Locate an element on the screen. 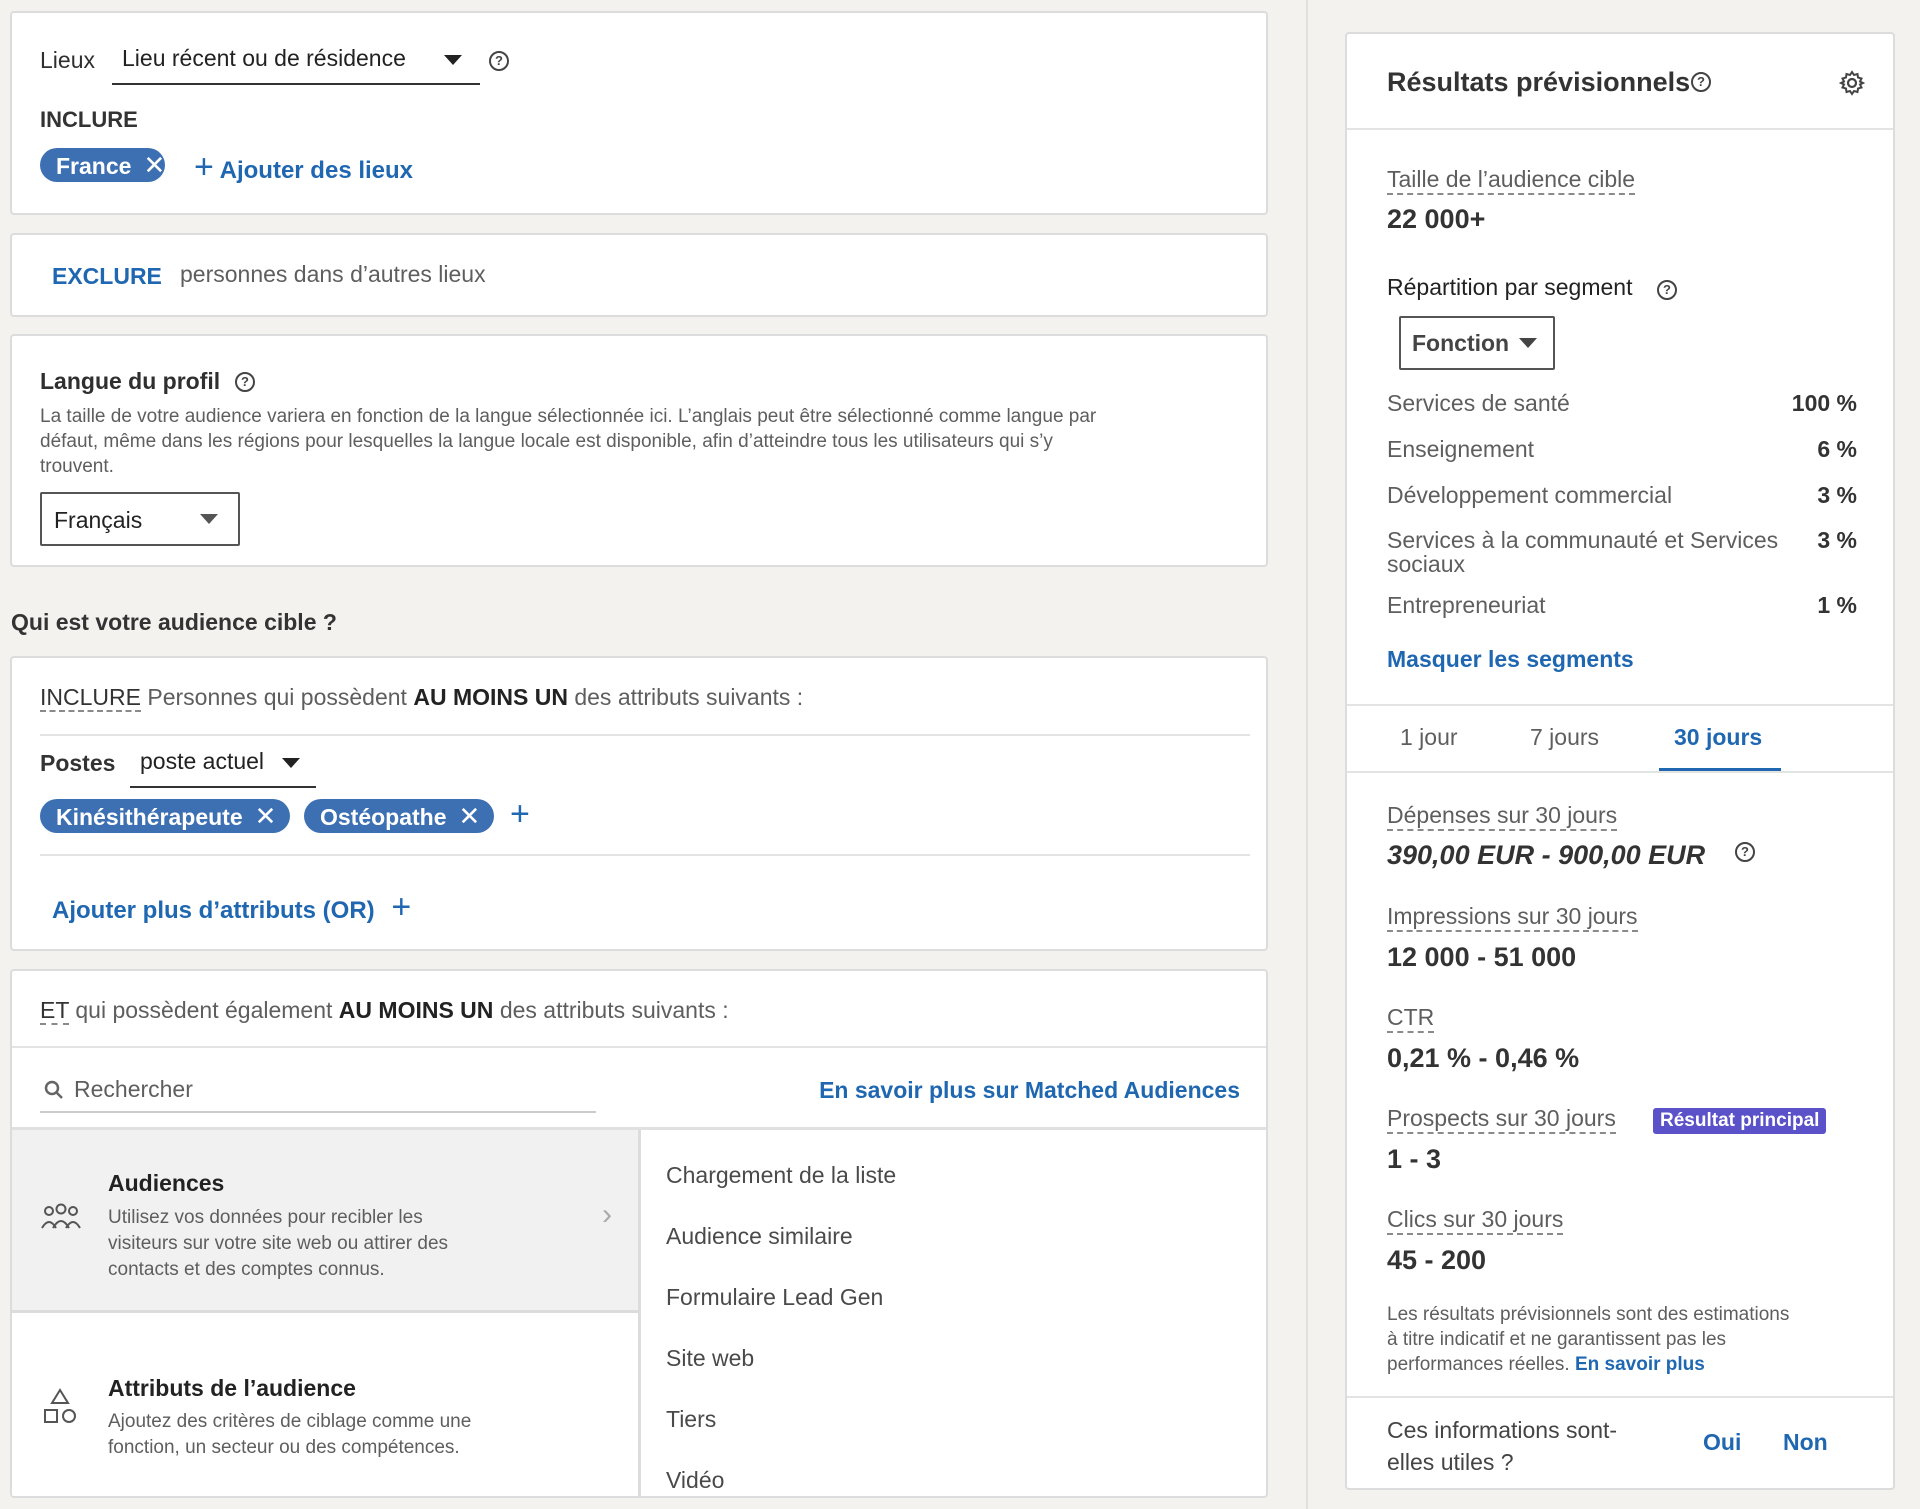 The width and height of the screenshot is (1920, 1509). segment-dropdown: Fonction is located at coordinates (1477, 343).